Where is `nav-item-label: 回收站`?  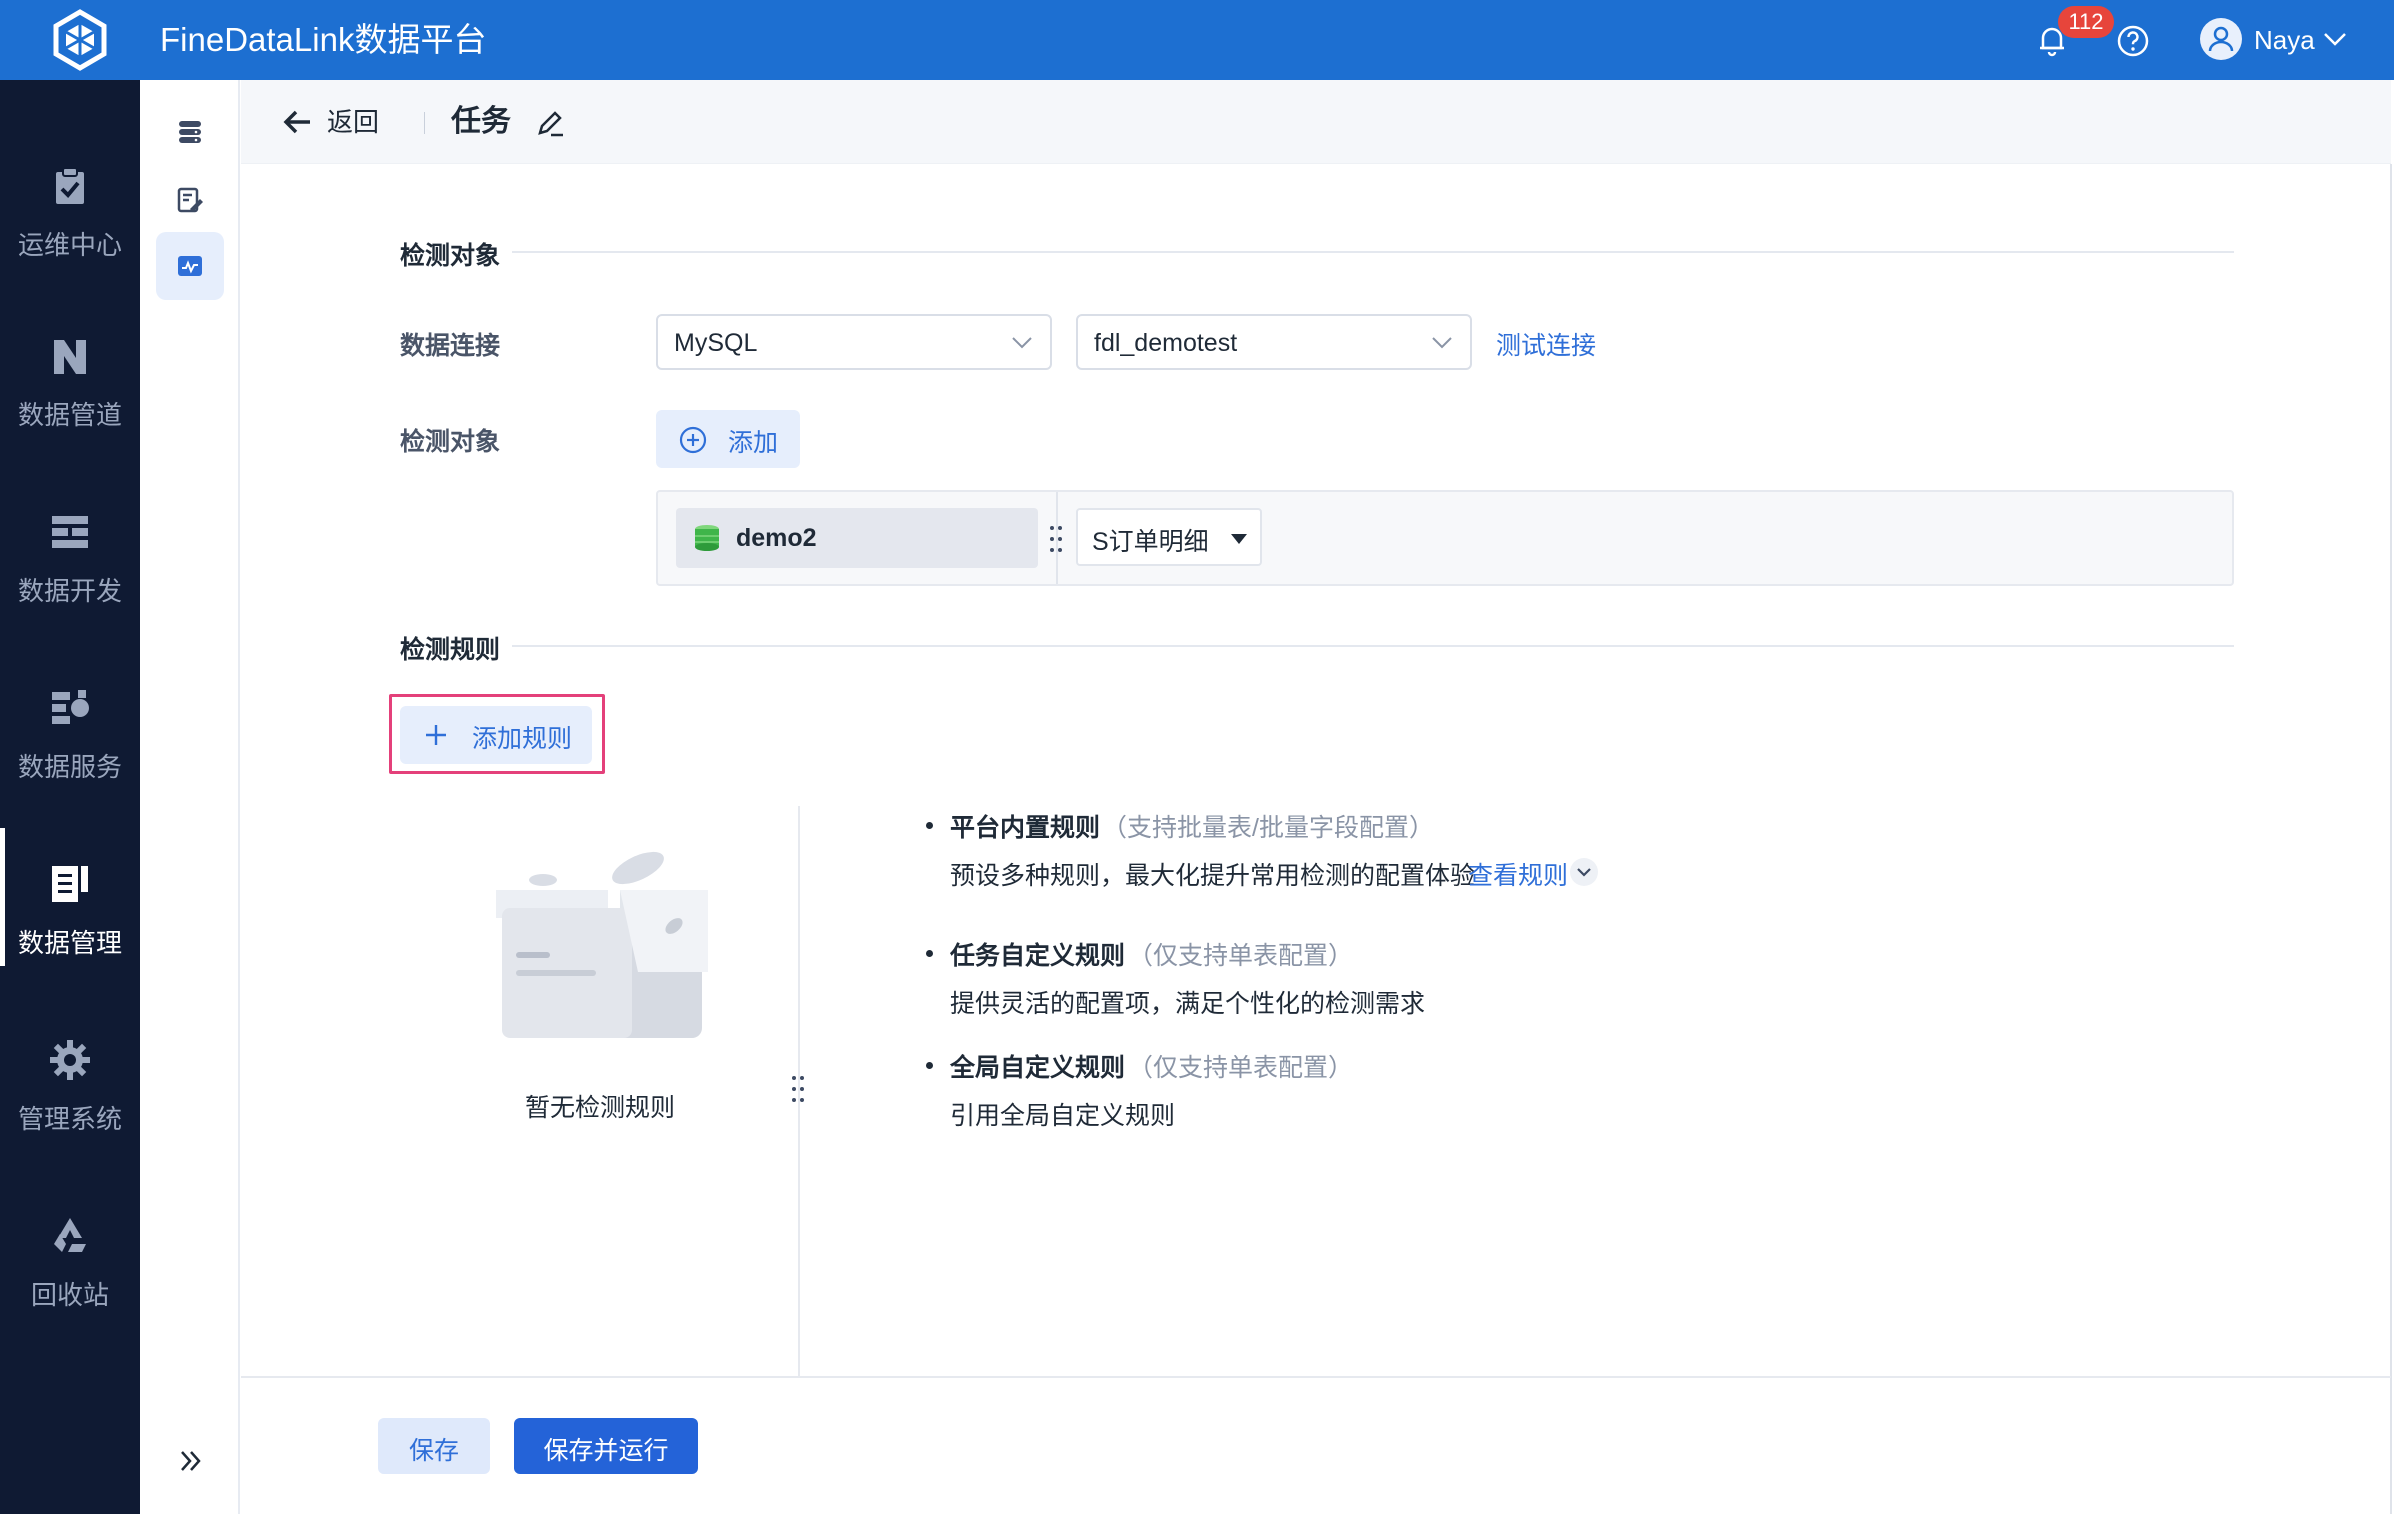
nav-item-label: 回收站 is located at coordinates (69, 1295).